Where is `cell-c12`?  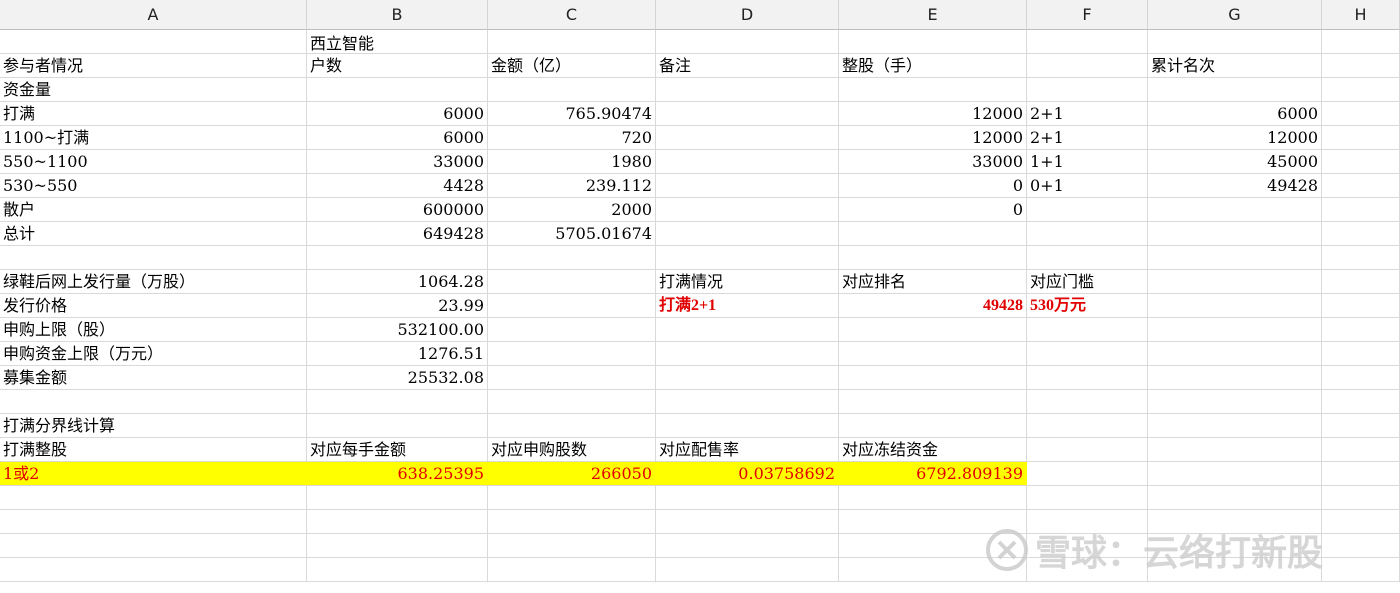
cell-c12 is located at coordinates (572, 282).